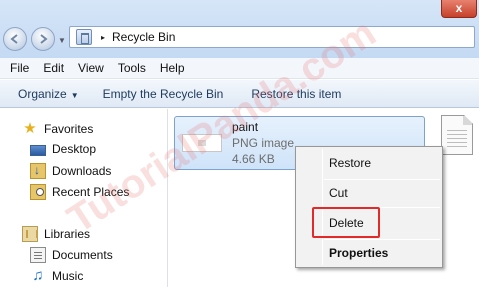 The width and height of the screenshot is (479, 287). Describe the element at coordinates (457, 135) in the screenshot. I see `document-file-icon` at that location.